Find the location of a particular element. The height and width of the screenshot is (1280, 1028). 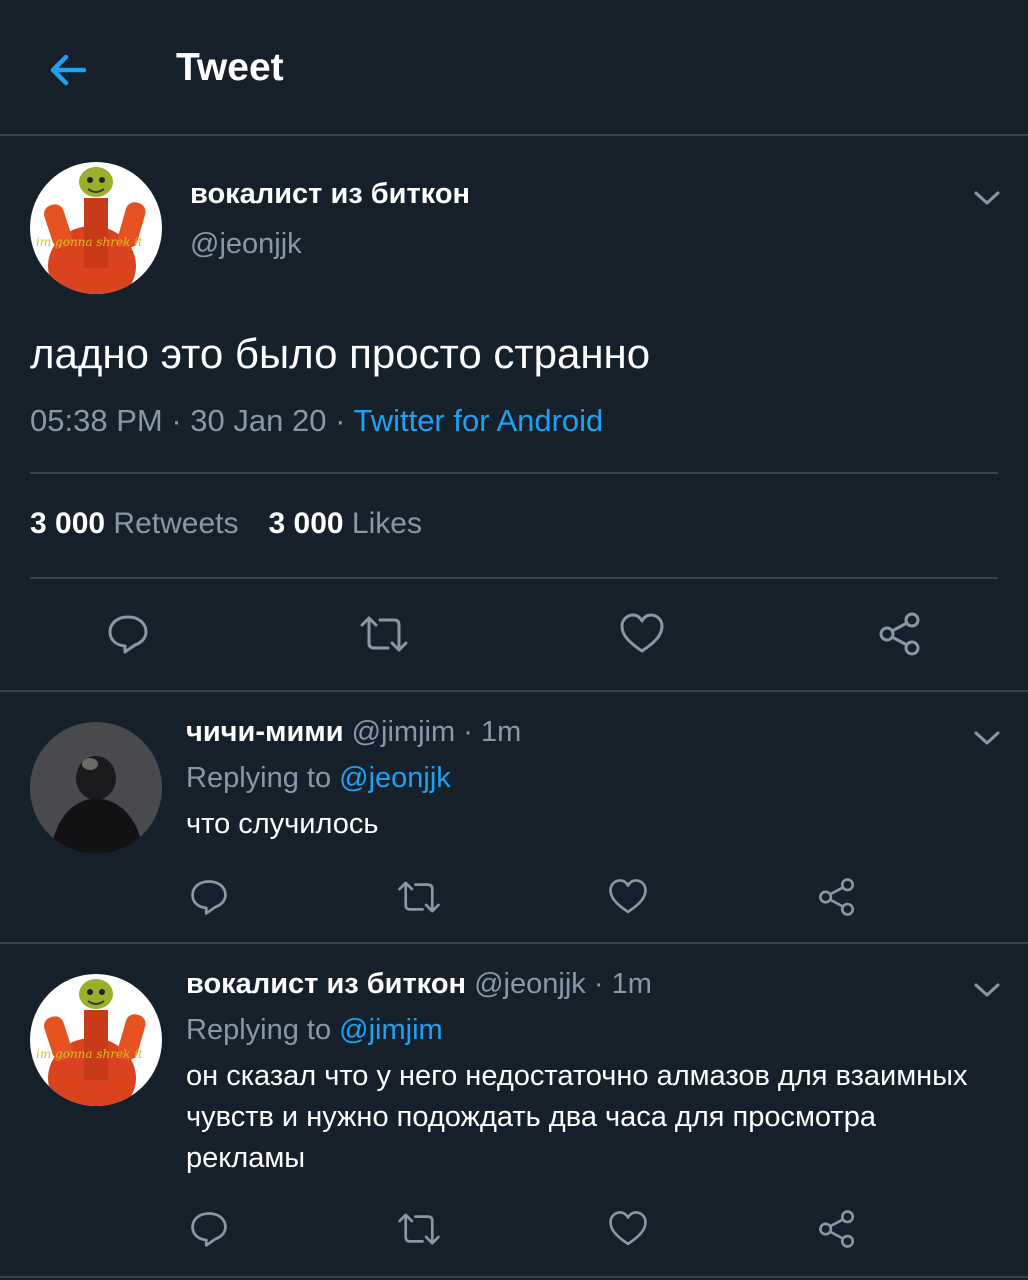

retweets-stat: 3 000 Retweets is located at coordinates (134, 523).